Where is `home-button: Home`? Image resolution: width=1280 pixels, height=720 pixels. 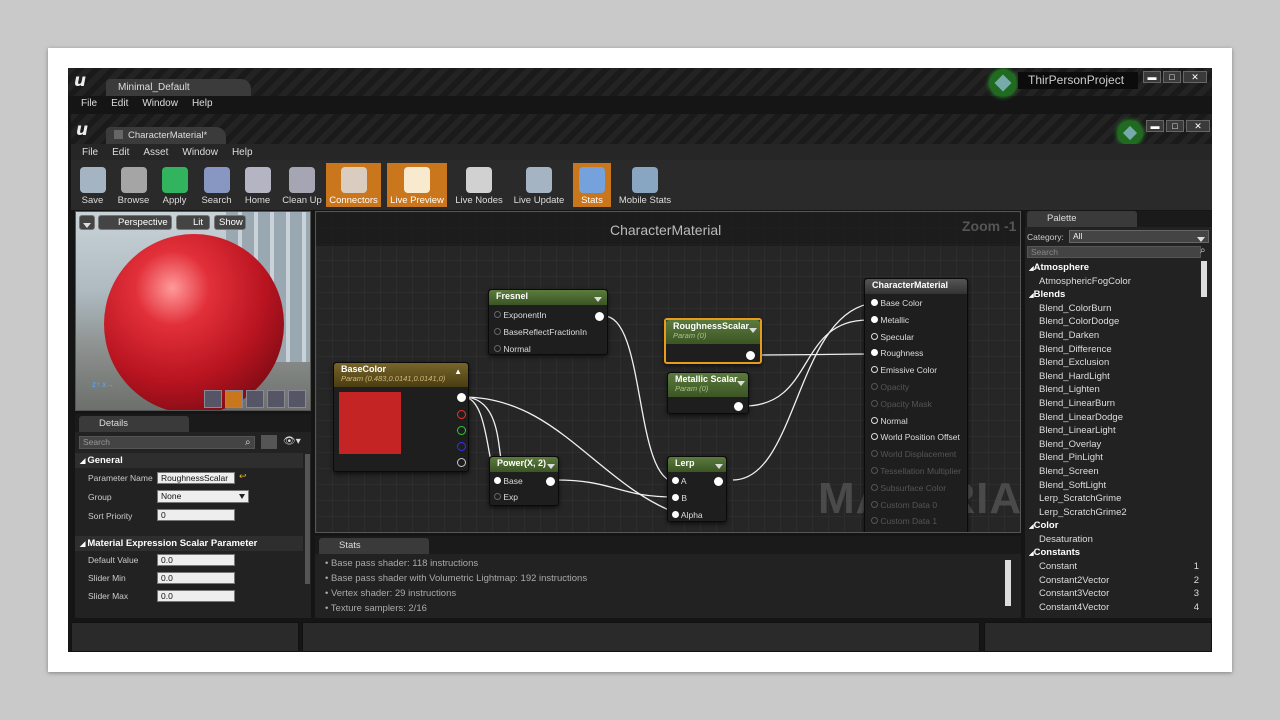
home-button: Home is located at coordinates (257, 185).